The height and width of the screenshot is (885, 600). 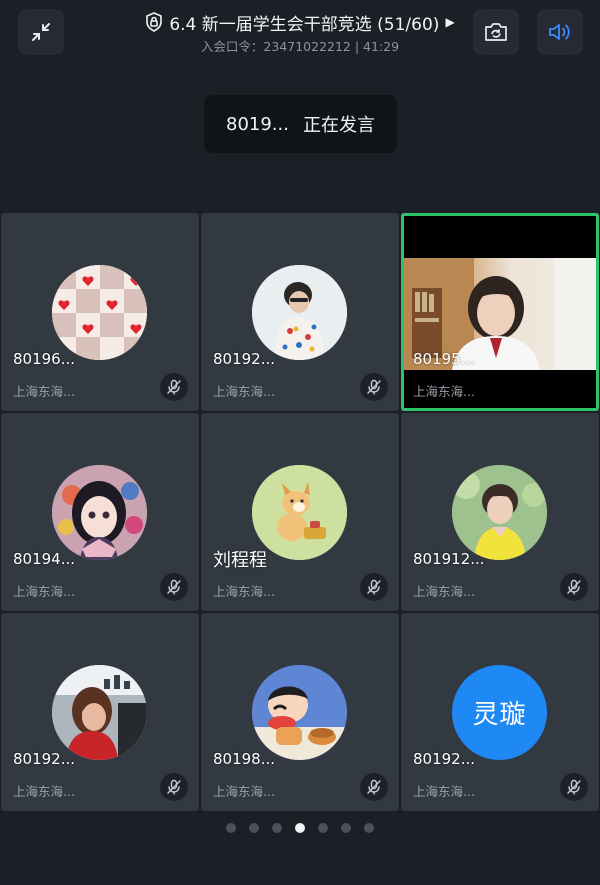 What do you see at coordinates (300, 124) in the screenshot?
I see `active-speaker-toast: 8019... 正在发言` at bounding box center [300, 124].